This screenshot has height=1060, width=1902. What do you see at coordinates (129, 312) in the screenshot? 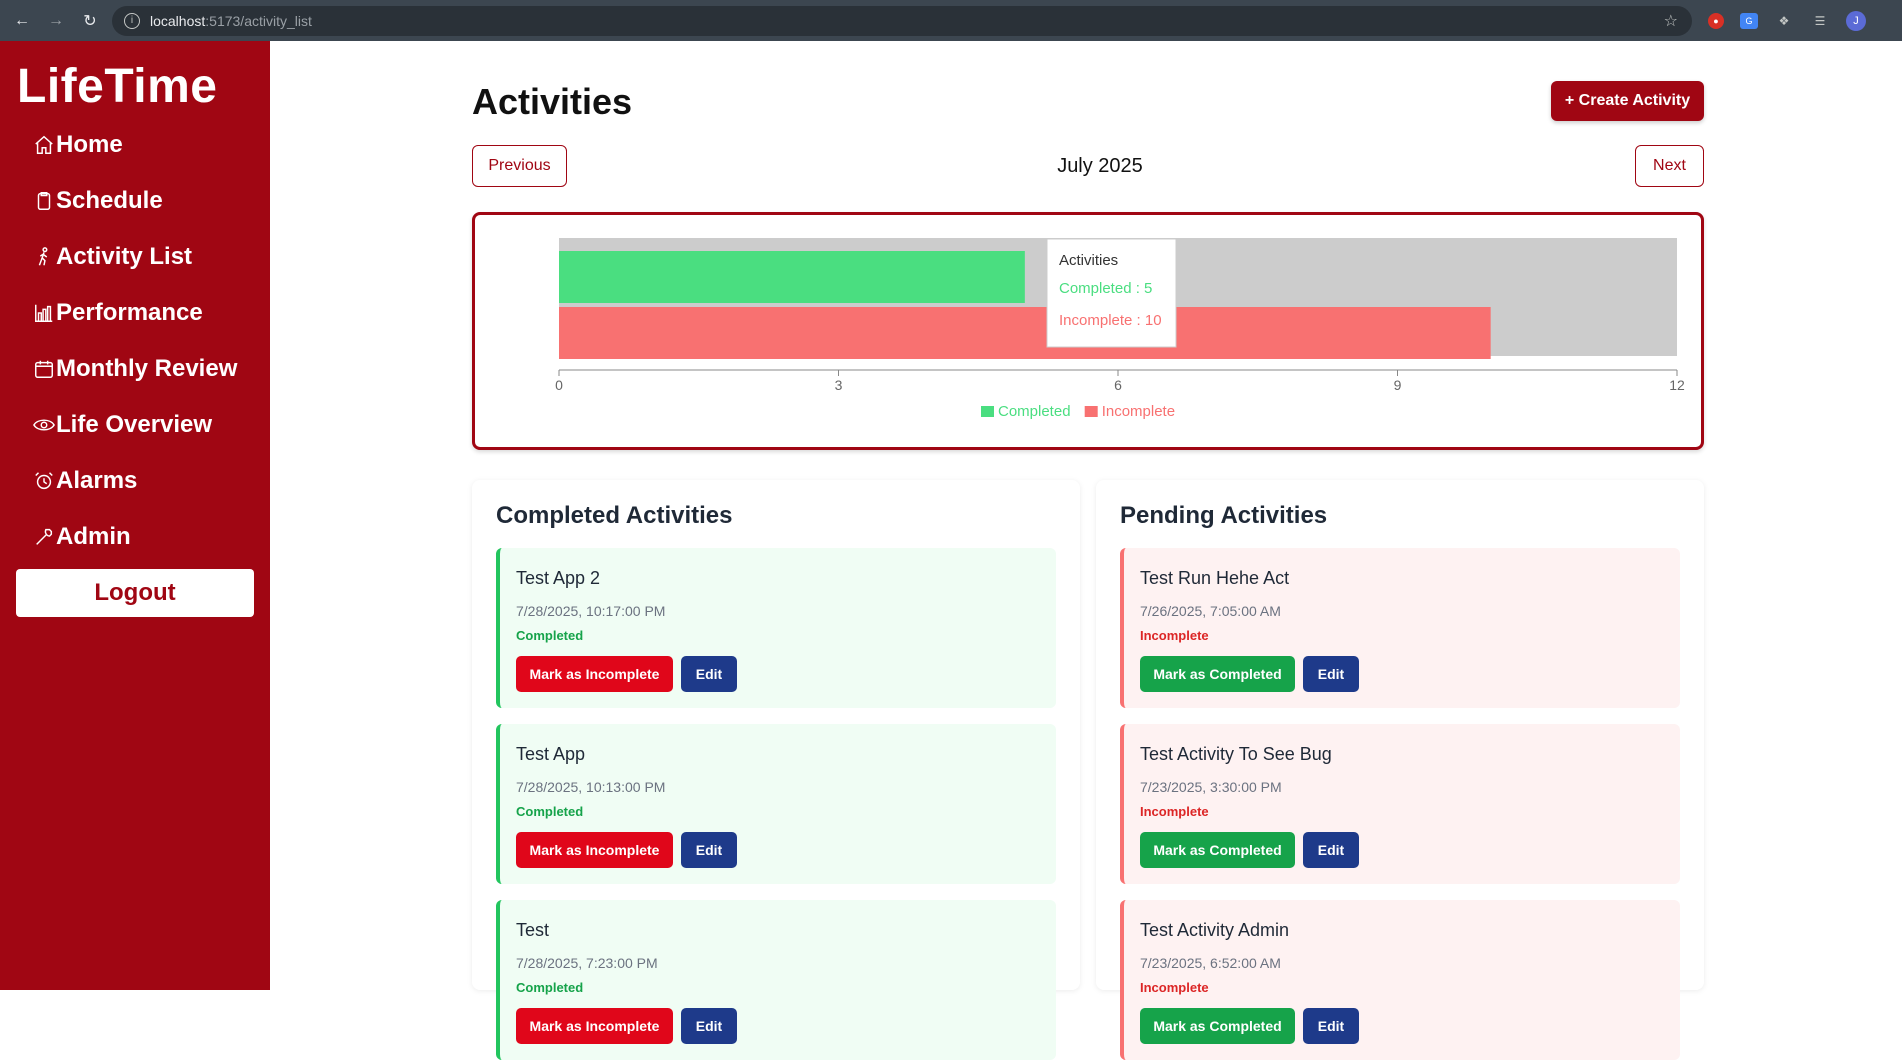
I see `sidebar-item-label: Performance` at bounding box center [129, 312].